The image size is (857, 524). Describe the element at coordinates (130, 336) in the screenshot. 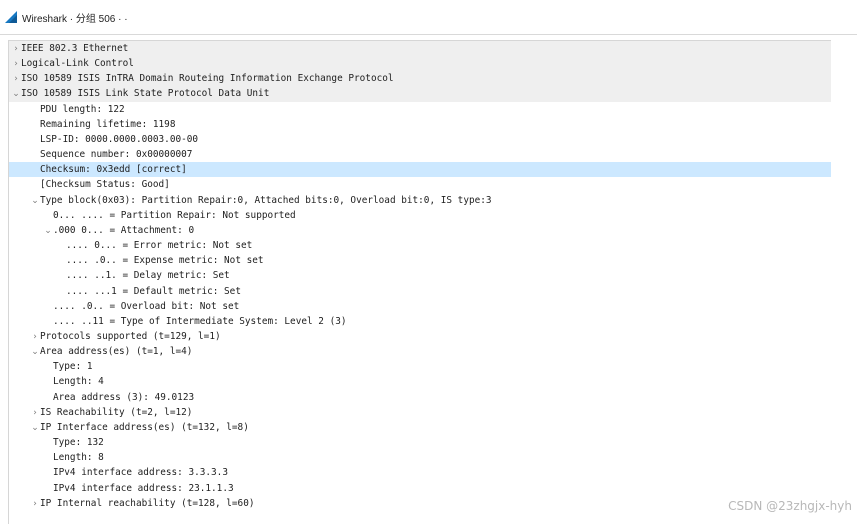

I see `tree-row-label: Protocols supported (t=129, l=1)` at that location.